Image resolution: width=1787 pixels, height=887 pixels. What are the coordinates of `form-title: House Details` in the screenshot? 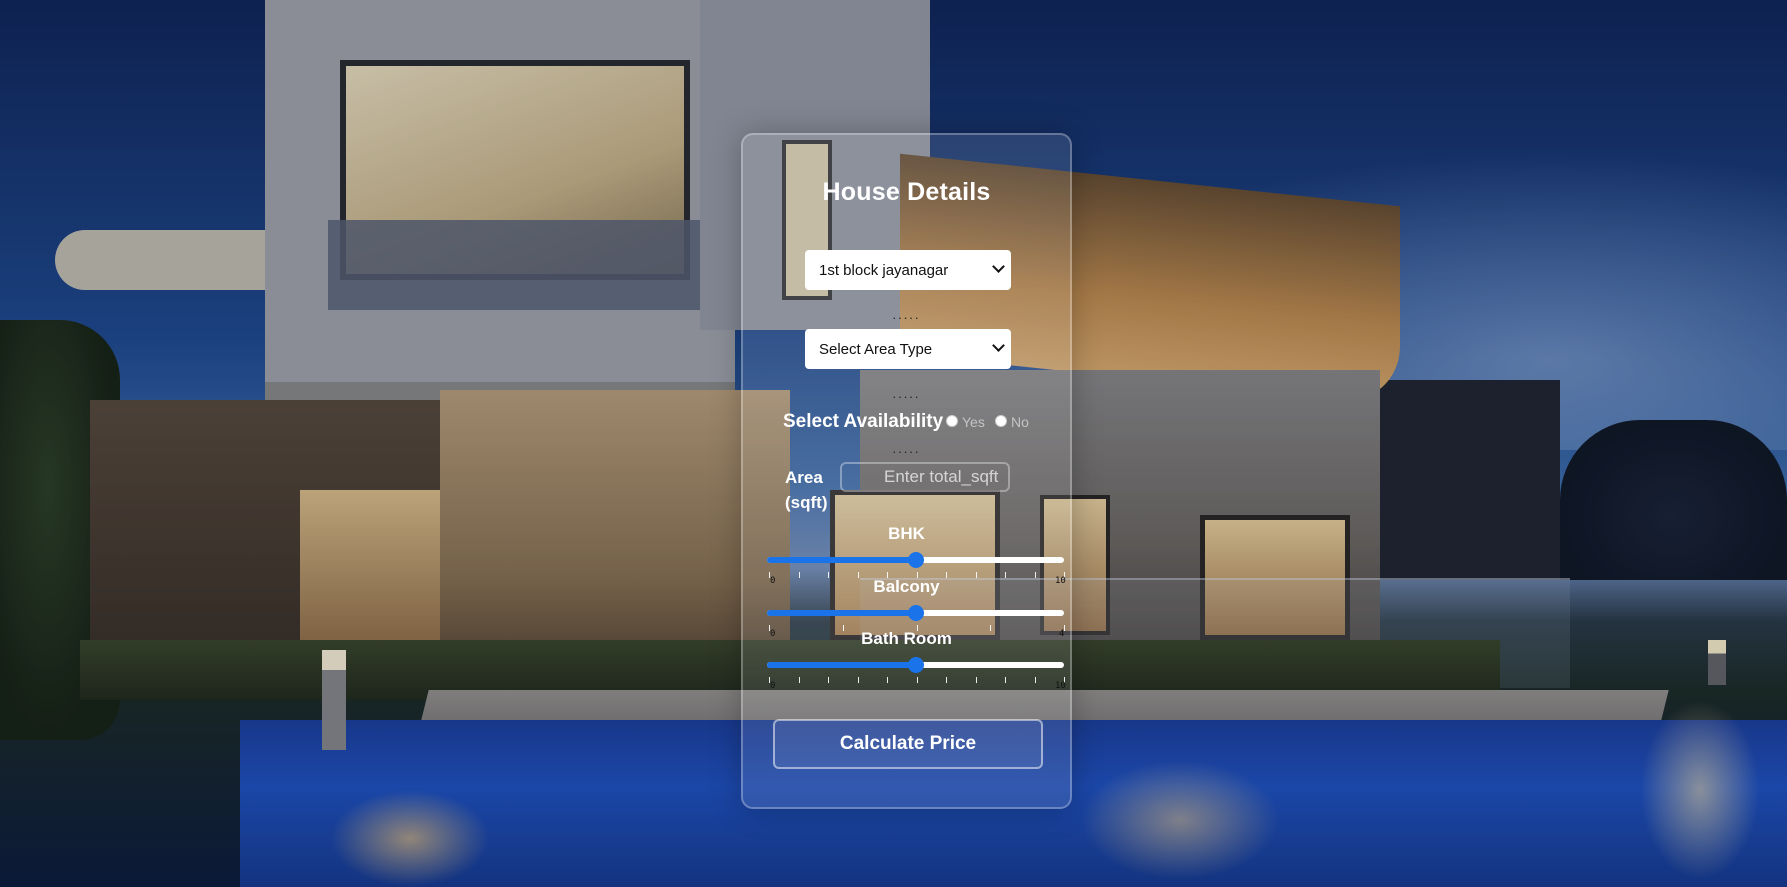 It's located at (906, 192).